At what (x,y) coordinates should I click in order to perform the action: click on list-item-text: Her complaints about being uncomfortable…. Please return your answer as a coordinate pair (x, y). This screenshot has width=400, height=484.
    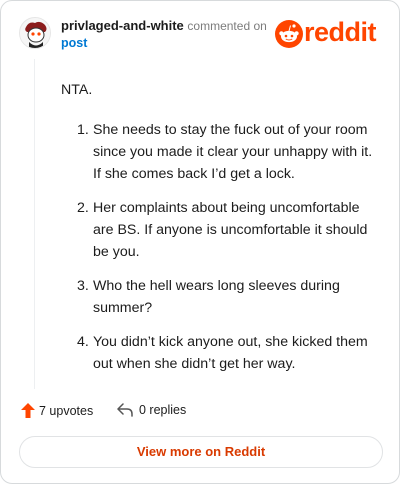
    Looking at the image, I should click on (230, 230).